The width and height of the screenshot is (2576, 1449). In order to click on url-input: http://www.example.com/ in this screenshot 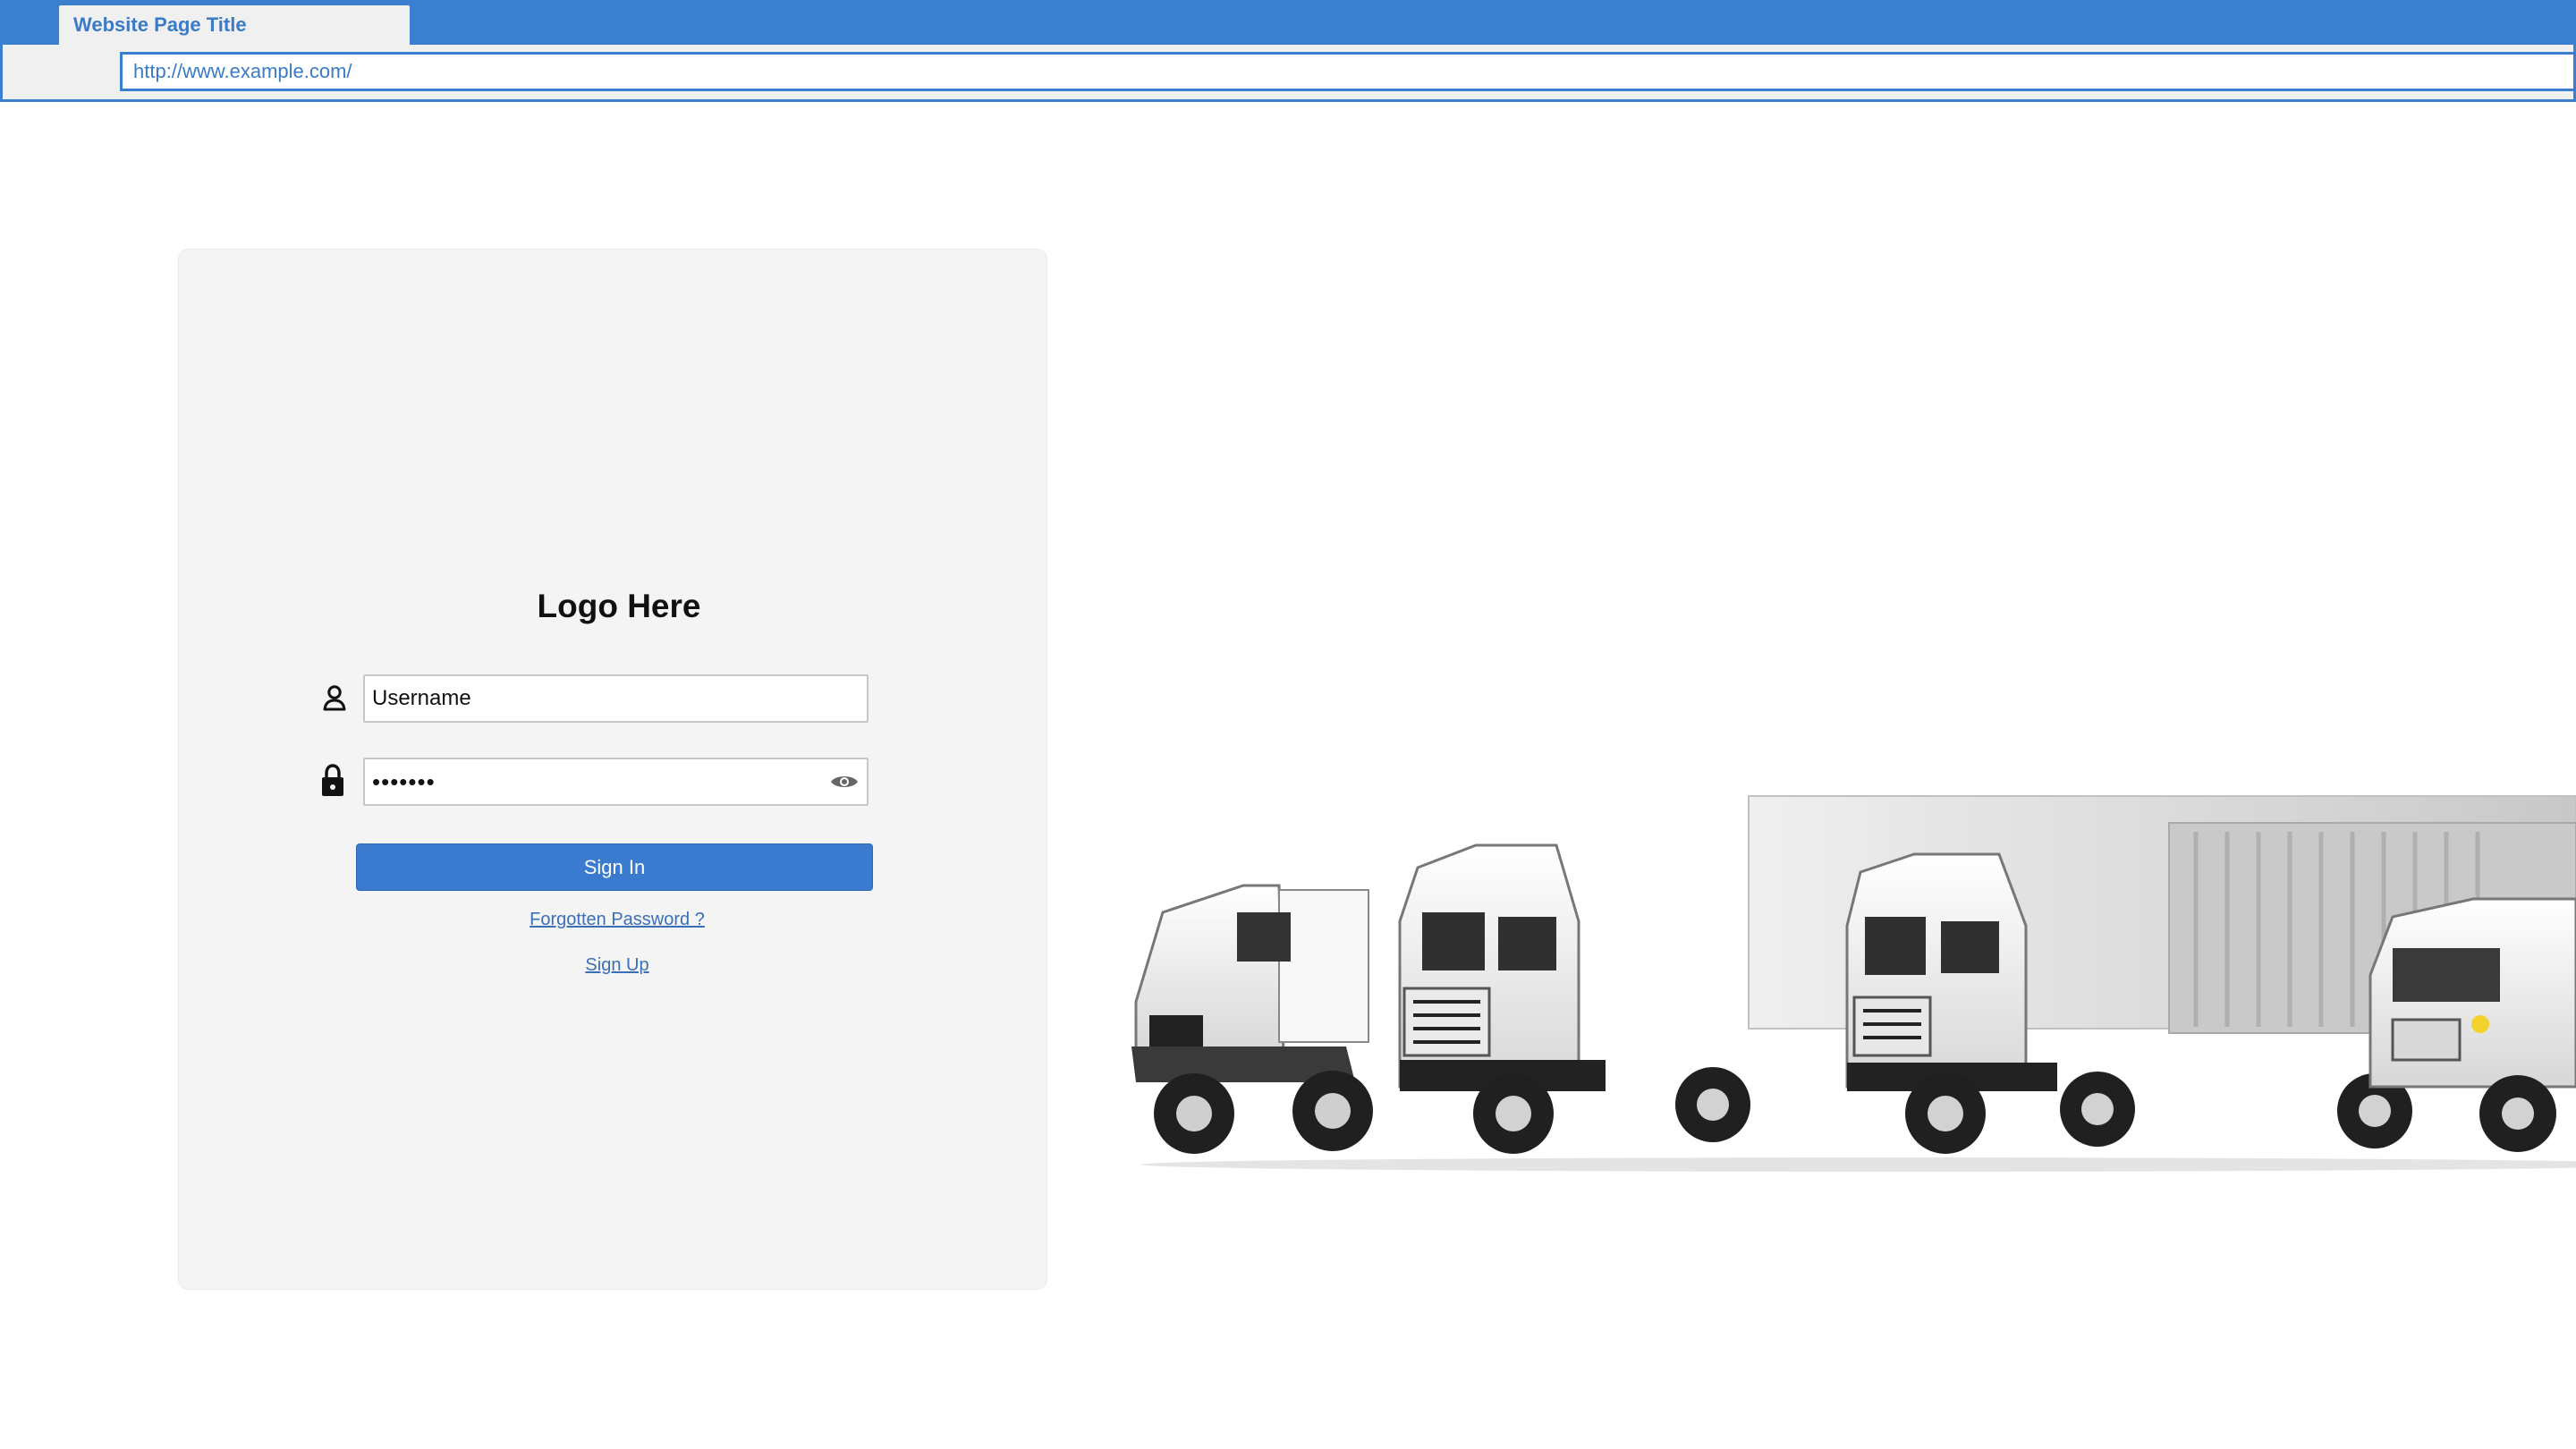, I will do `click(1348, 71)`.